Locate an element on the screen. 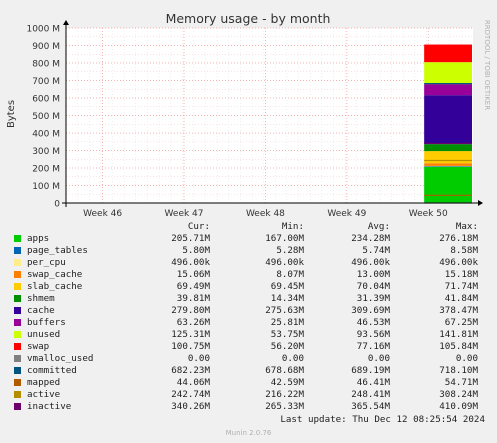  legend-max-value: 105.84M is located at coordinates (458, 346).